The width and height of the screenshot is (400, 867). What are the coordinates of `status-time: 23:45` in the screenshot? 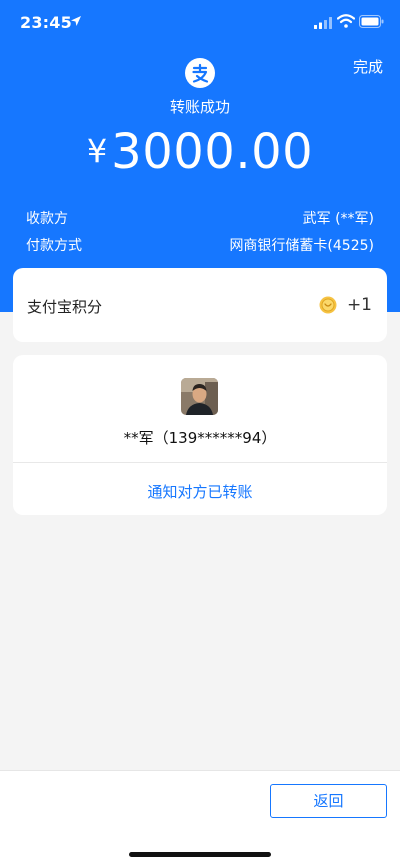 It's located at (46, 22).